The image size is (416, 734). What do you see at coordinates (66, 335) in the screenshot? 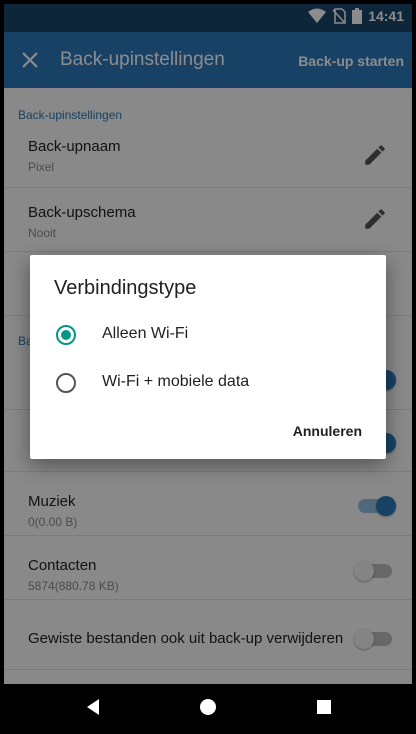
I see `radio-selected-icon` at bounding box center [66, 335].